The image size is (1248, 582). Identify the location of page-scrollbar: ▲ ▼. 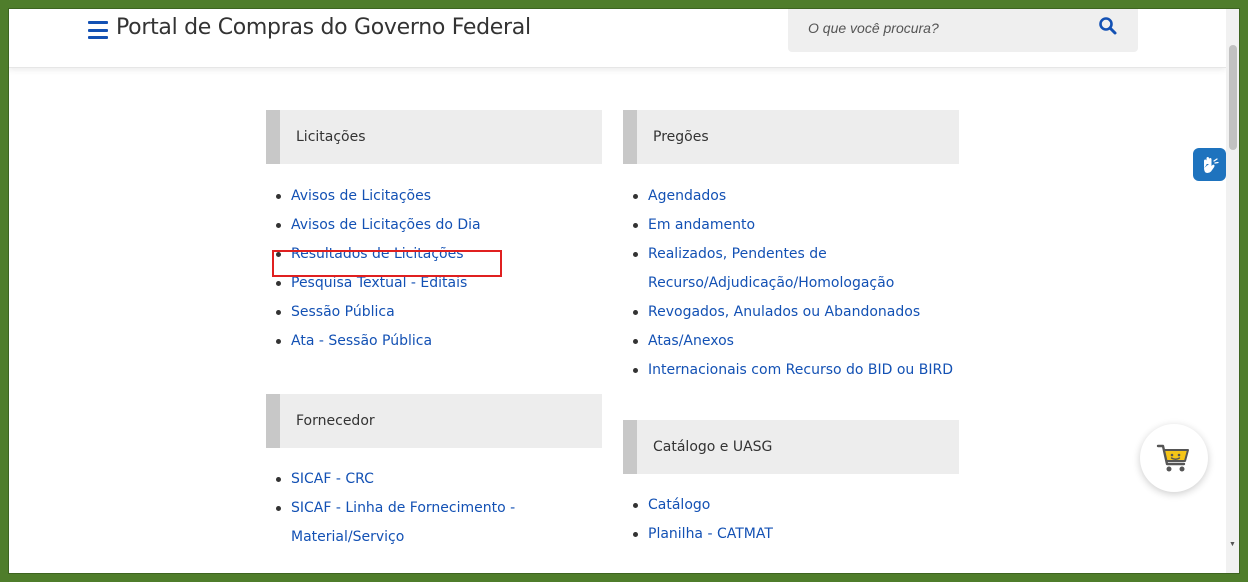
(1233, 287).